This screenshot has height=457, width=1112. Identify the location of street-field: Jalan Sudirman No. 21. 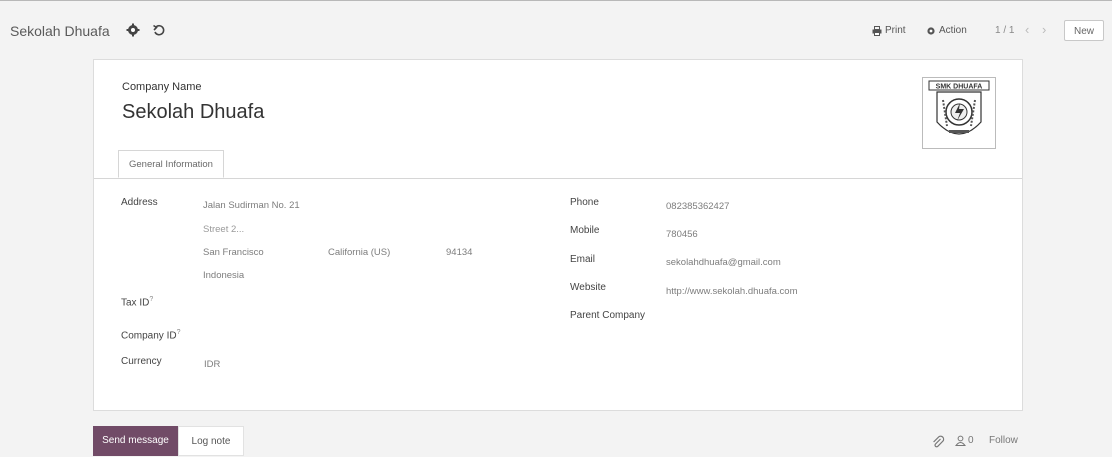
(251, 205).